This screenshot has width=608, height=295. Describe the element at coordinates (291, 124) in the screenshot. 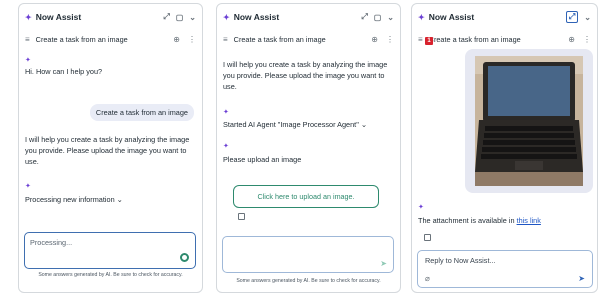

I see `agent-status-text: Started AI Agent "Image Processor Agent"` at that location.